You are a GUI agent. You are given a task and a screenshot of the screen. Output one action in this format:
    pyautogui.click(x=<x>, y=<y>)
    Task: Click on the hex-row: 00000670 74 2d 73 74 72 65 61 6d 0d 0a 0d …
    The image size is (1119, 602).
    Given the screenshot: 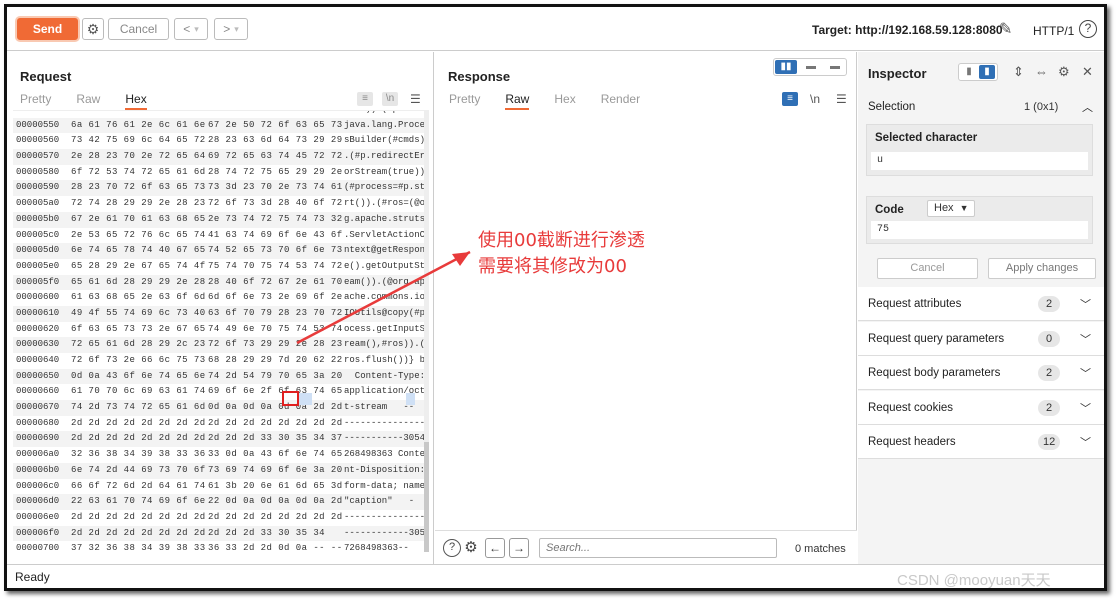 What is the action you would take?
    pyautogui.click(x=220, y=408)
    